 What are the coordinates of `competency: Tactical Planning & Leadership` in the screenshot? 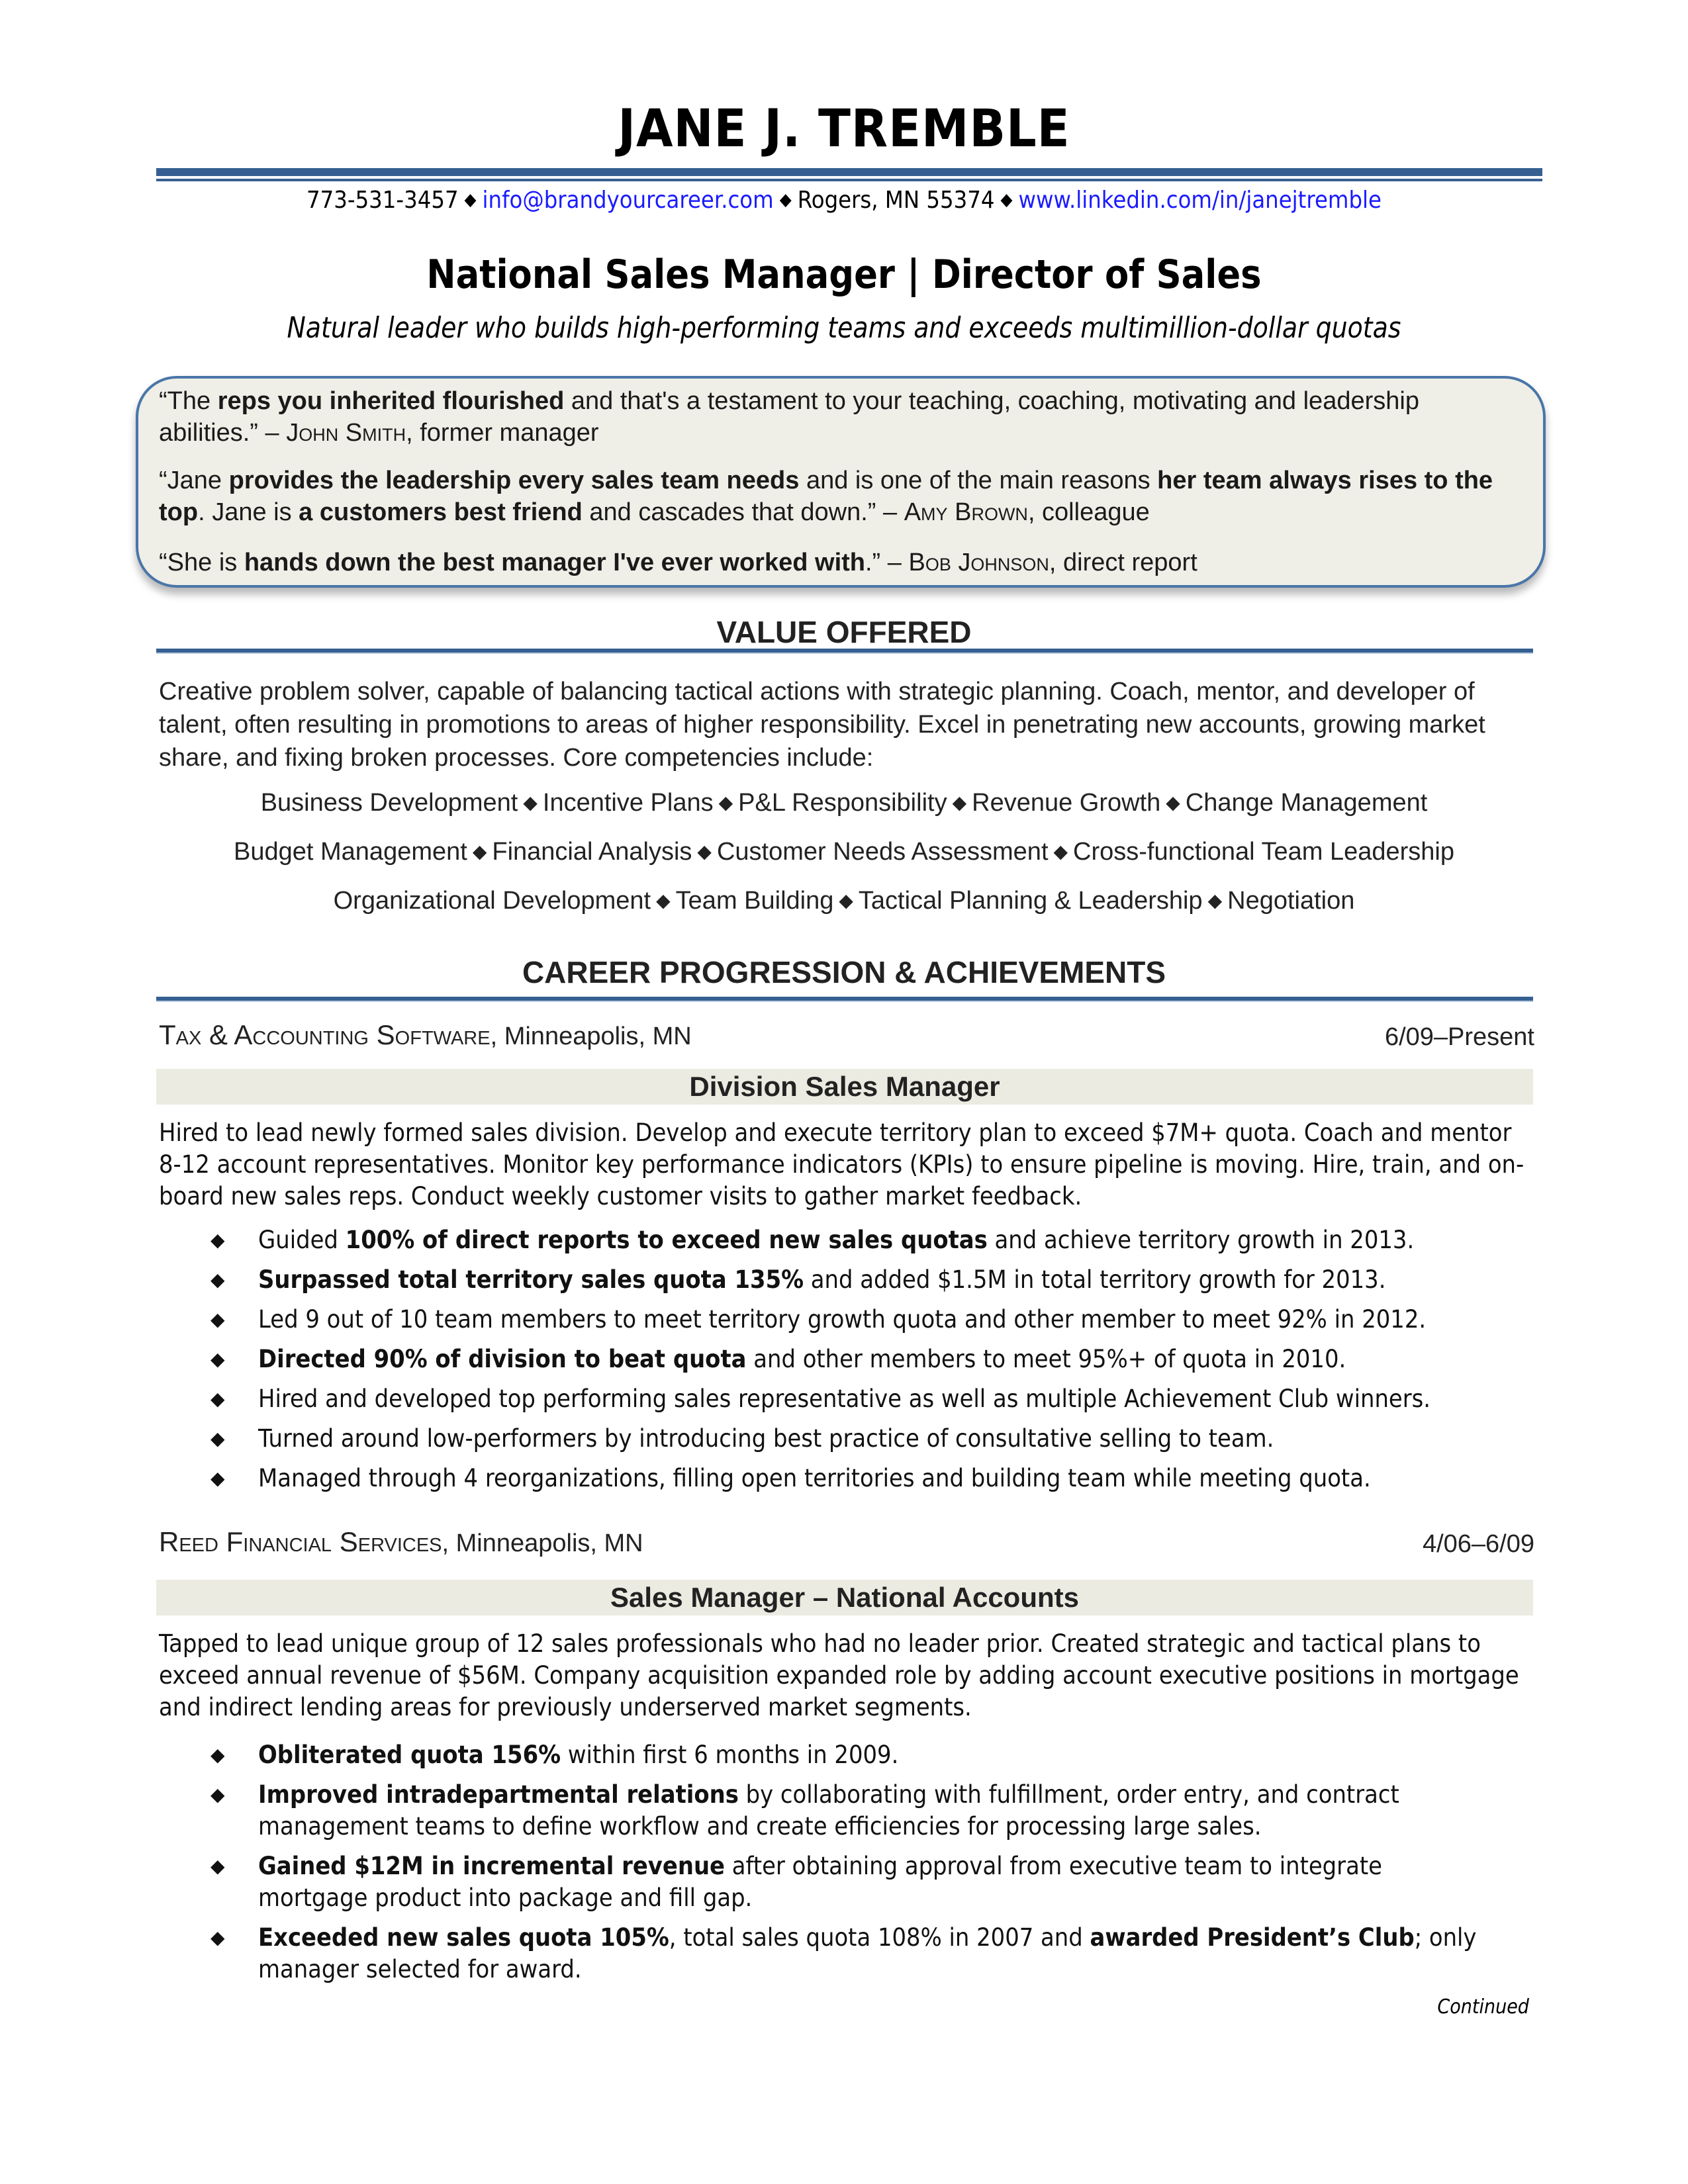 It's located at (1030, 901).